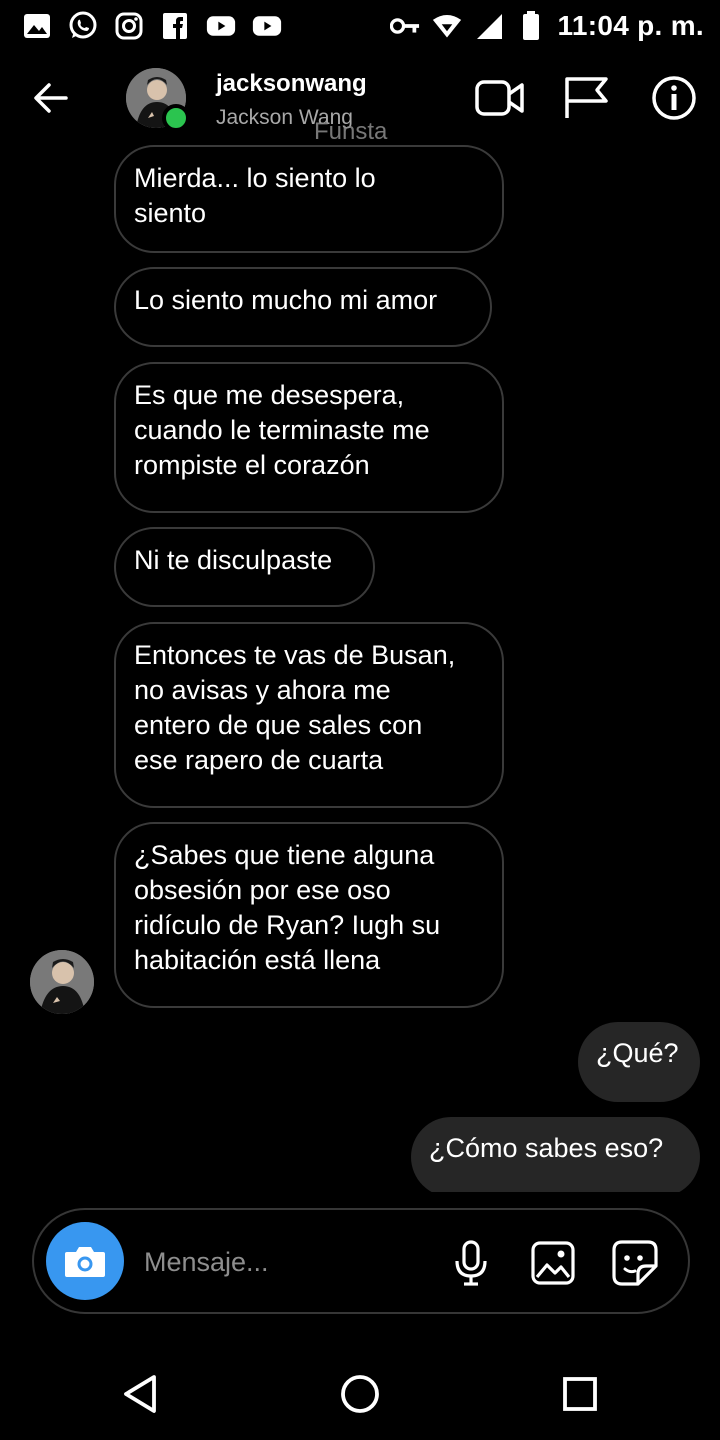  Describe the element at coordinates (175, 26) in the screenshot. I see `facebook-icon` at that location.